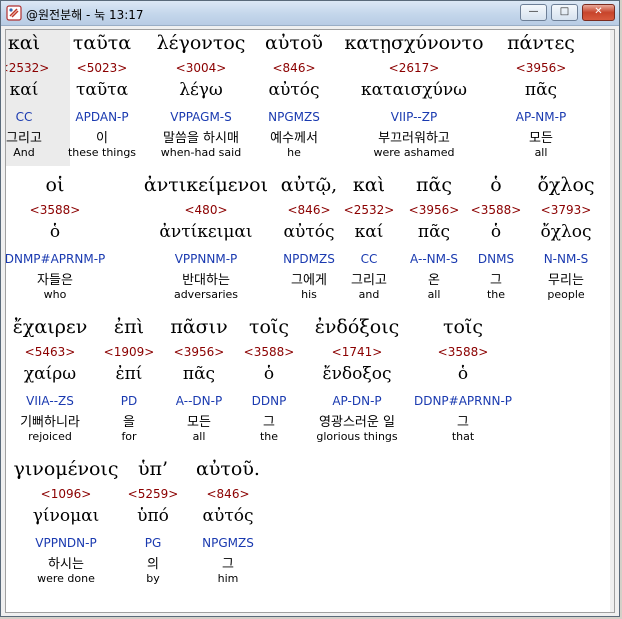  Describe the element at coordinates (413, 43) in the screenshot. I see `word-greek: κατῃσχύνοντο` at that location.